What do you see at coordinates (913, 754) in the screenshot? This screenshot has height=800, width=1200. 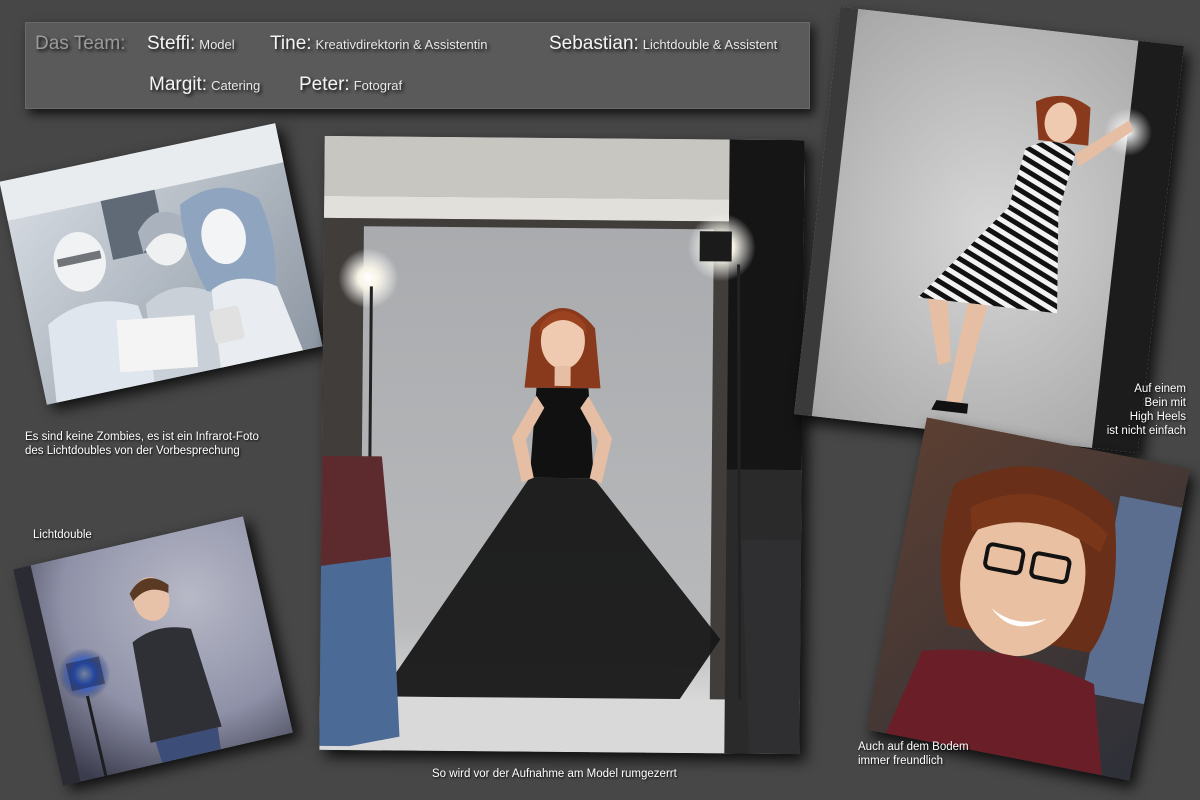 I see `smile-caption: Auch auf dem Bodem immer freundlich` at bounding box center [913, 754].